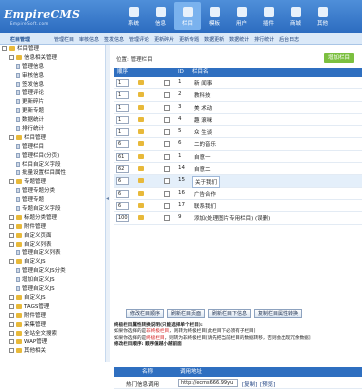 This screenshot has height=389, width=362. I want to click on sidebar-item: 签发信息, so click(52, 85).